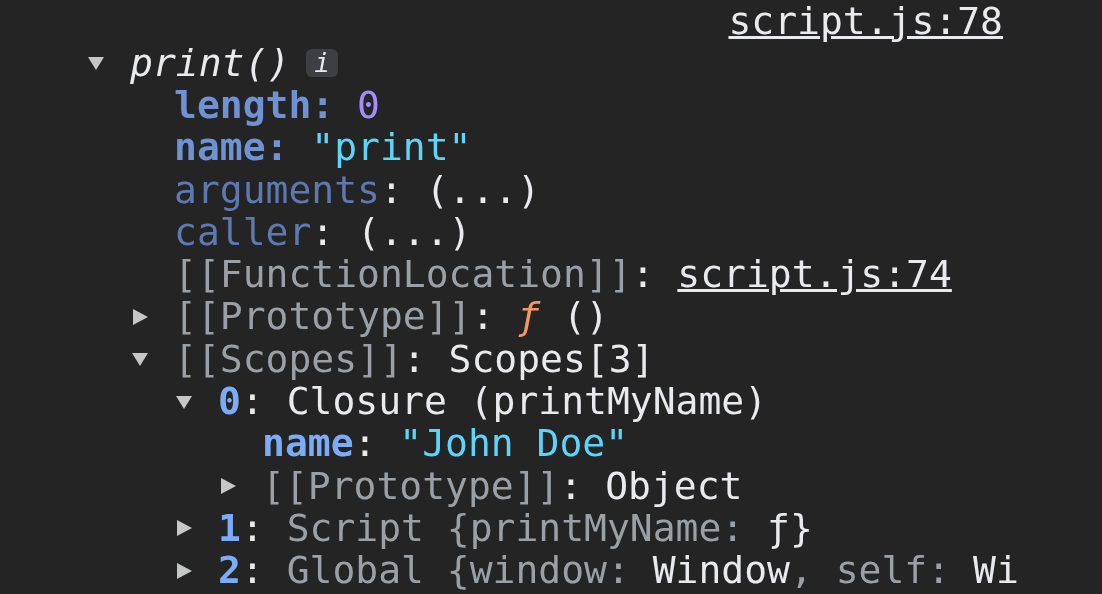 The height and width of the screenshot is (594, 1102). Describe the element at coordinates (618, 571) in the screenshot. I see `tree-row-text: 2: Global {window: Window, self: Wi` at that location.